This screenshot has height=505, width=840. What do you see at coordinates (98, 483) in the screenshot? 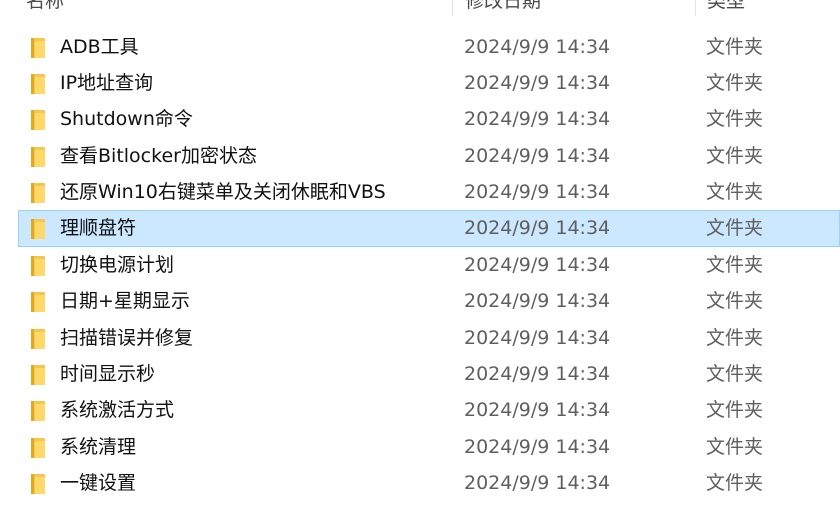
I see `file-name: 一键设置` at bounding box center [98, 483].